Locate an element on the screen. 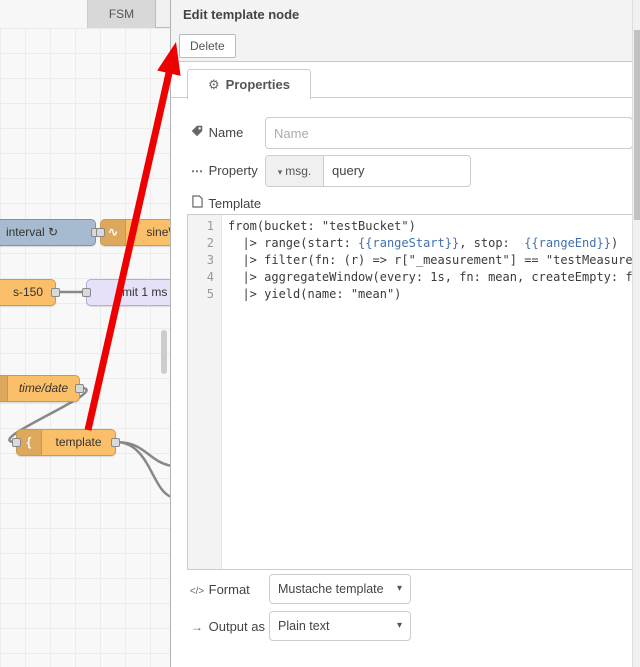 Image resolution: width=640 pixels, height=667 pixels. tab-properties: ⚙ Properties is located at coordinates (249, 84).